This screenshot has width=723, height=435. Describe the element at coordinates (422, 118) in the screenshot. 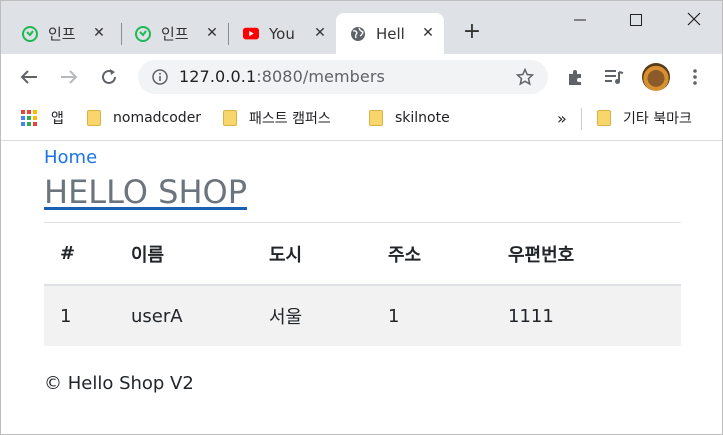

I see `bookmark-label: skilnote` at that location.